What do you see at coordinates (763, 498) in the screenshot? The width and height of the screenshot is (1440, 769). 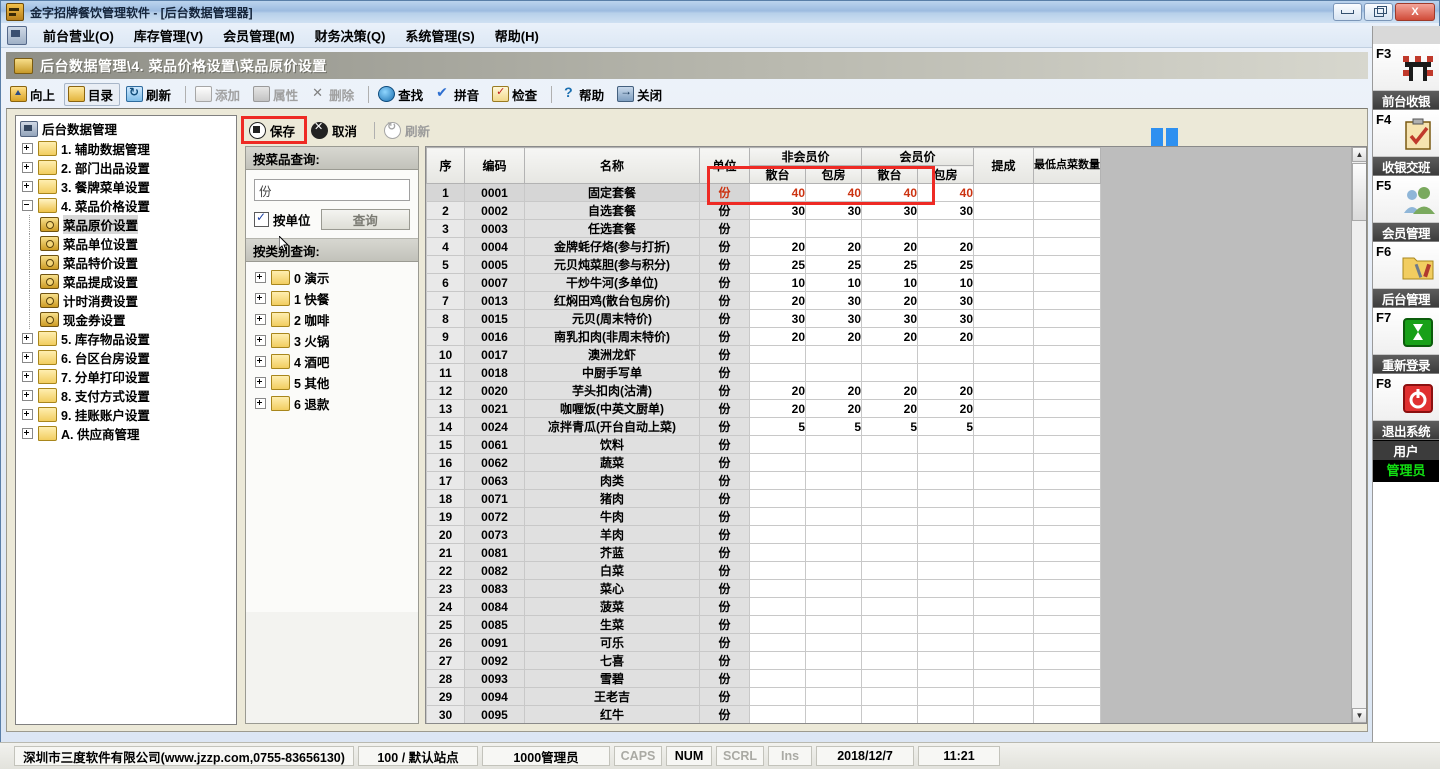 I see `table-row: 18 0071 猪肉份` at bounding box center [763, 498].